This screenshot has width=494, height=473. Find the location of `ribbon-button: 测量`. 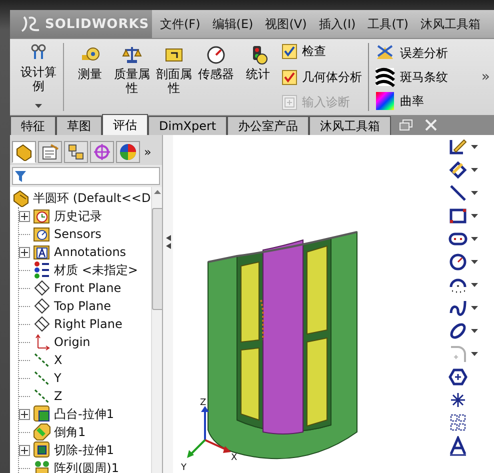

ribbon-button: 测量 is located at coordinates (90, 77).